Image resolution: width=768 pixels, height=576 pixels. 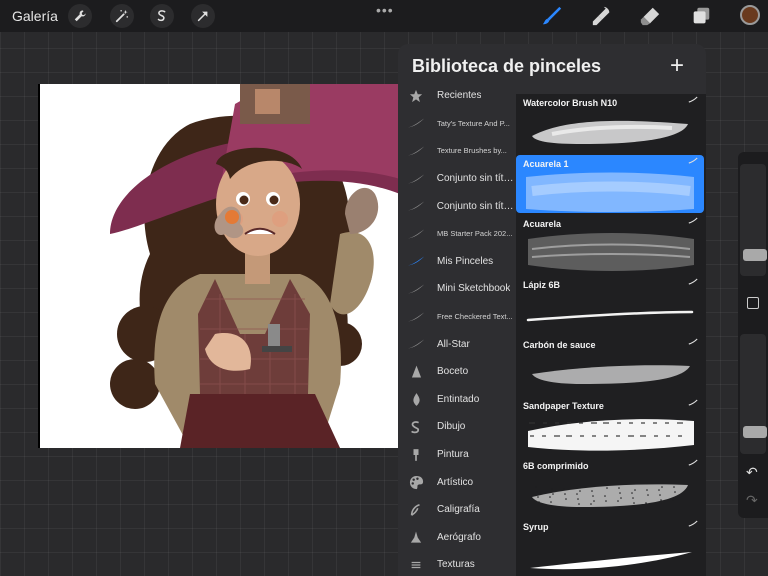 I want to click on brush-size-thumb, so click(x=755, y=255).